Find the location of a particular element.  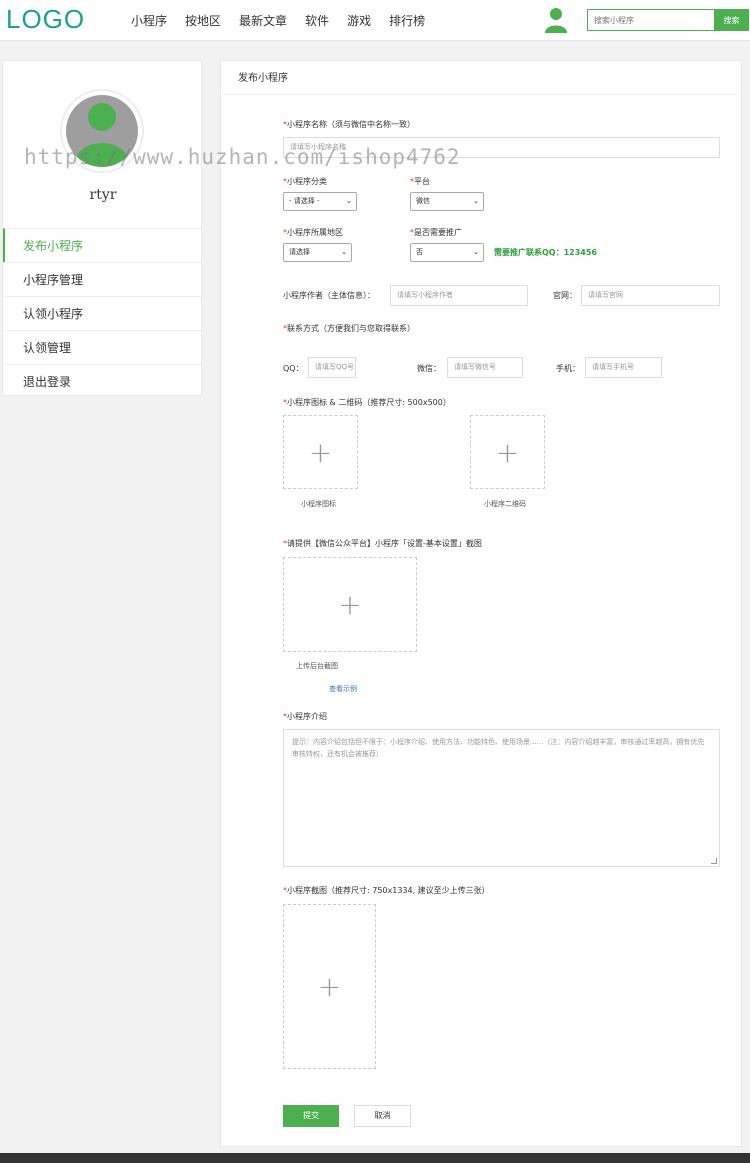

submit-button: 提交 is located at coordinates (311, 1116).